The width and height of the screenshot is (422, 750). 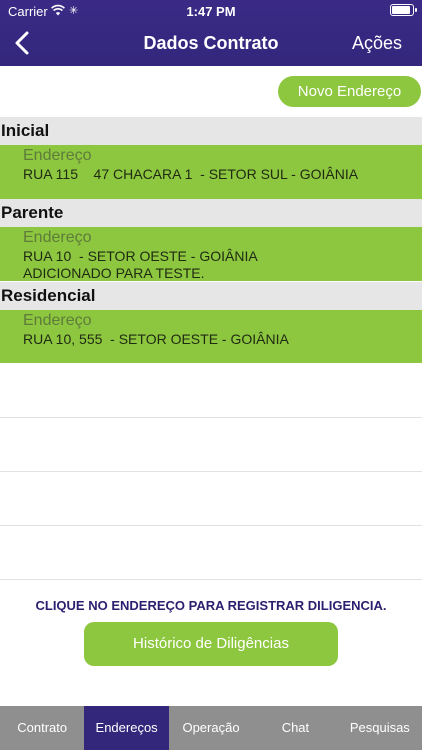 What do you see at coordinates (126, 728) in the screenshot?
I see `tab-enderecos: Endereços` at bounding box center [126, 728].